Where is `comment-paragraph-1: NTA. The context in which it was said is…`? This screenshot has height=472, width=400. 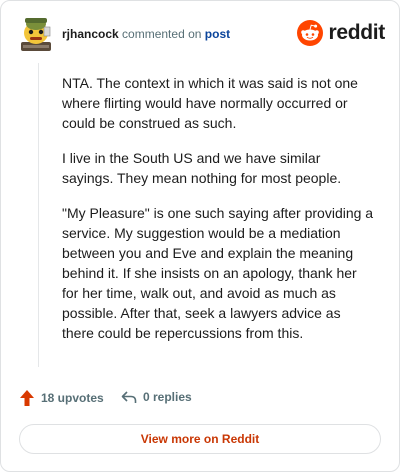
comment-paragraph-1: NTA. The context in which it was said is… is located at coordinates (210, 103).